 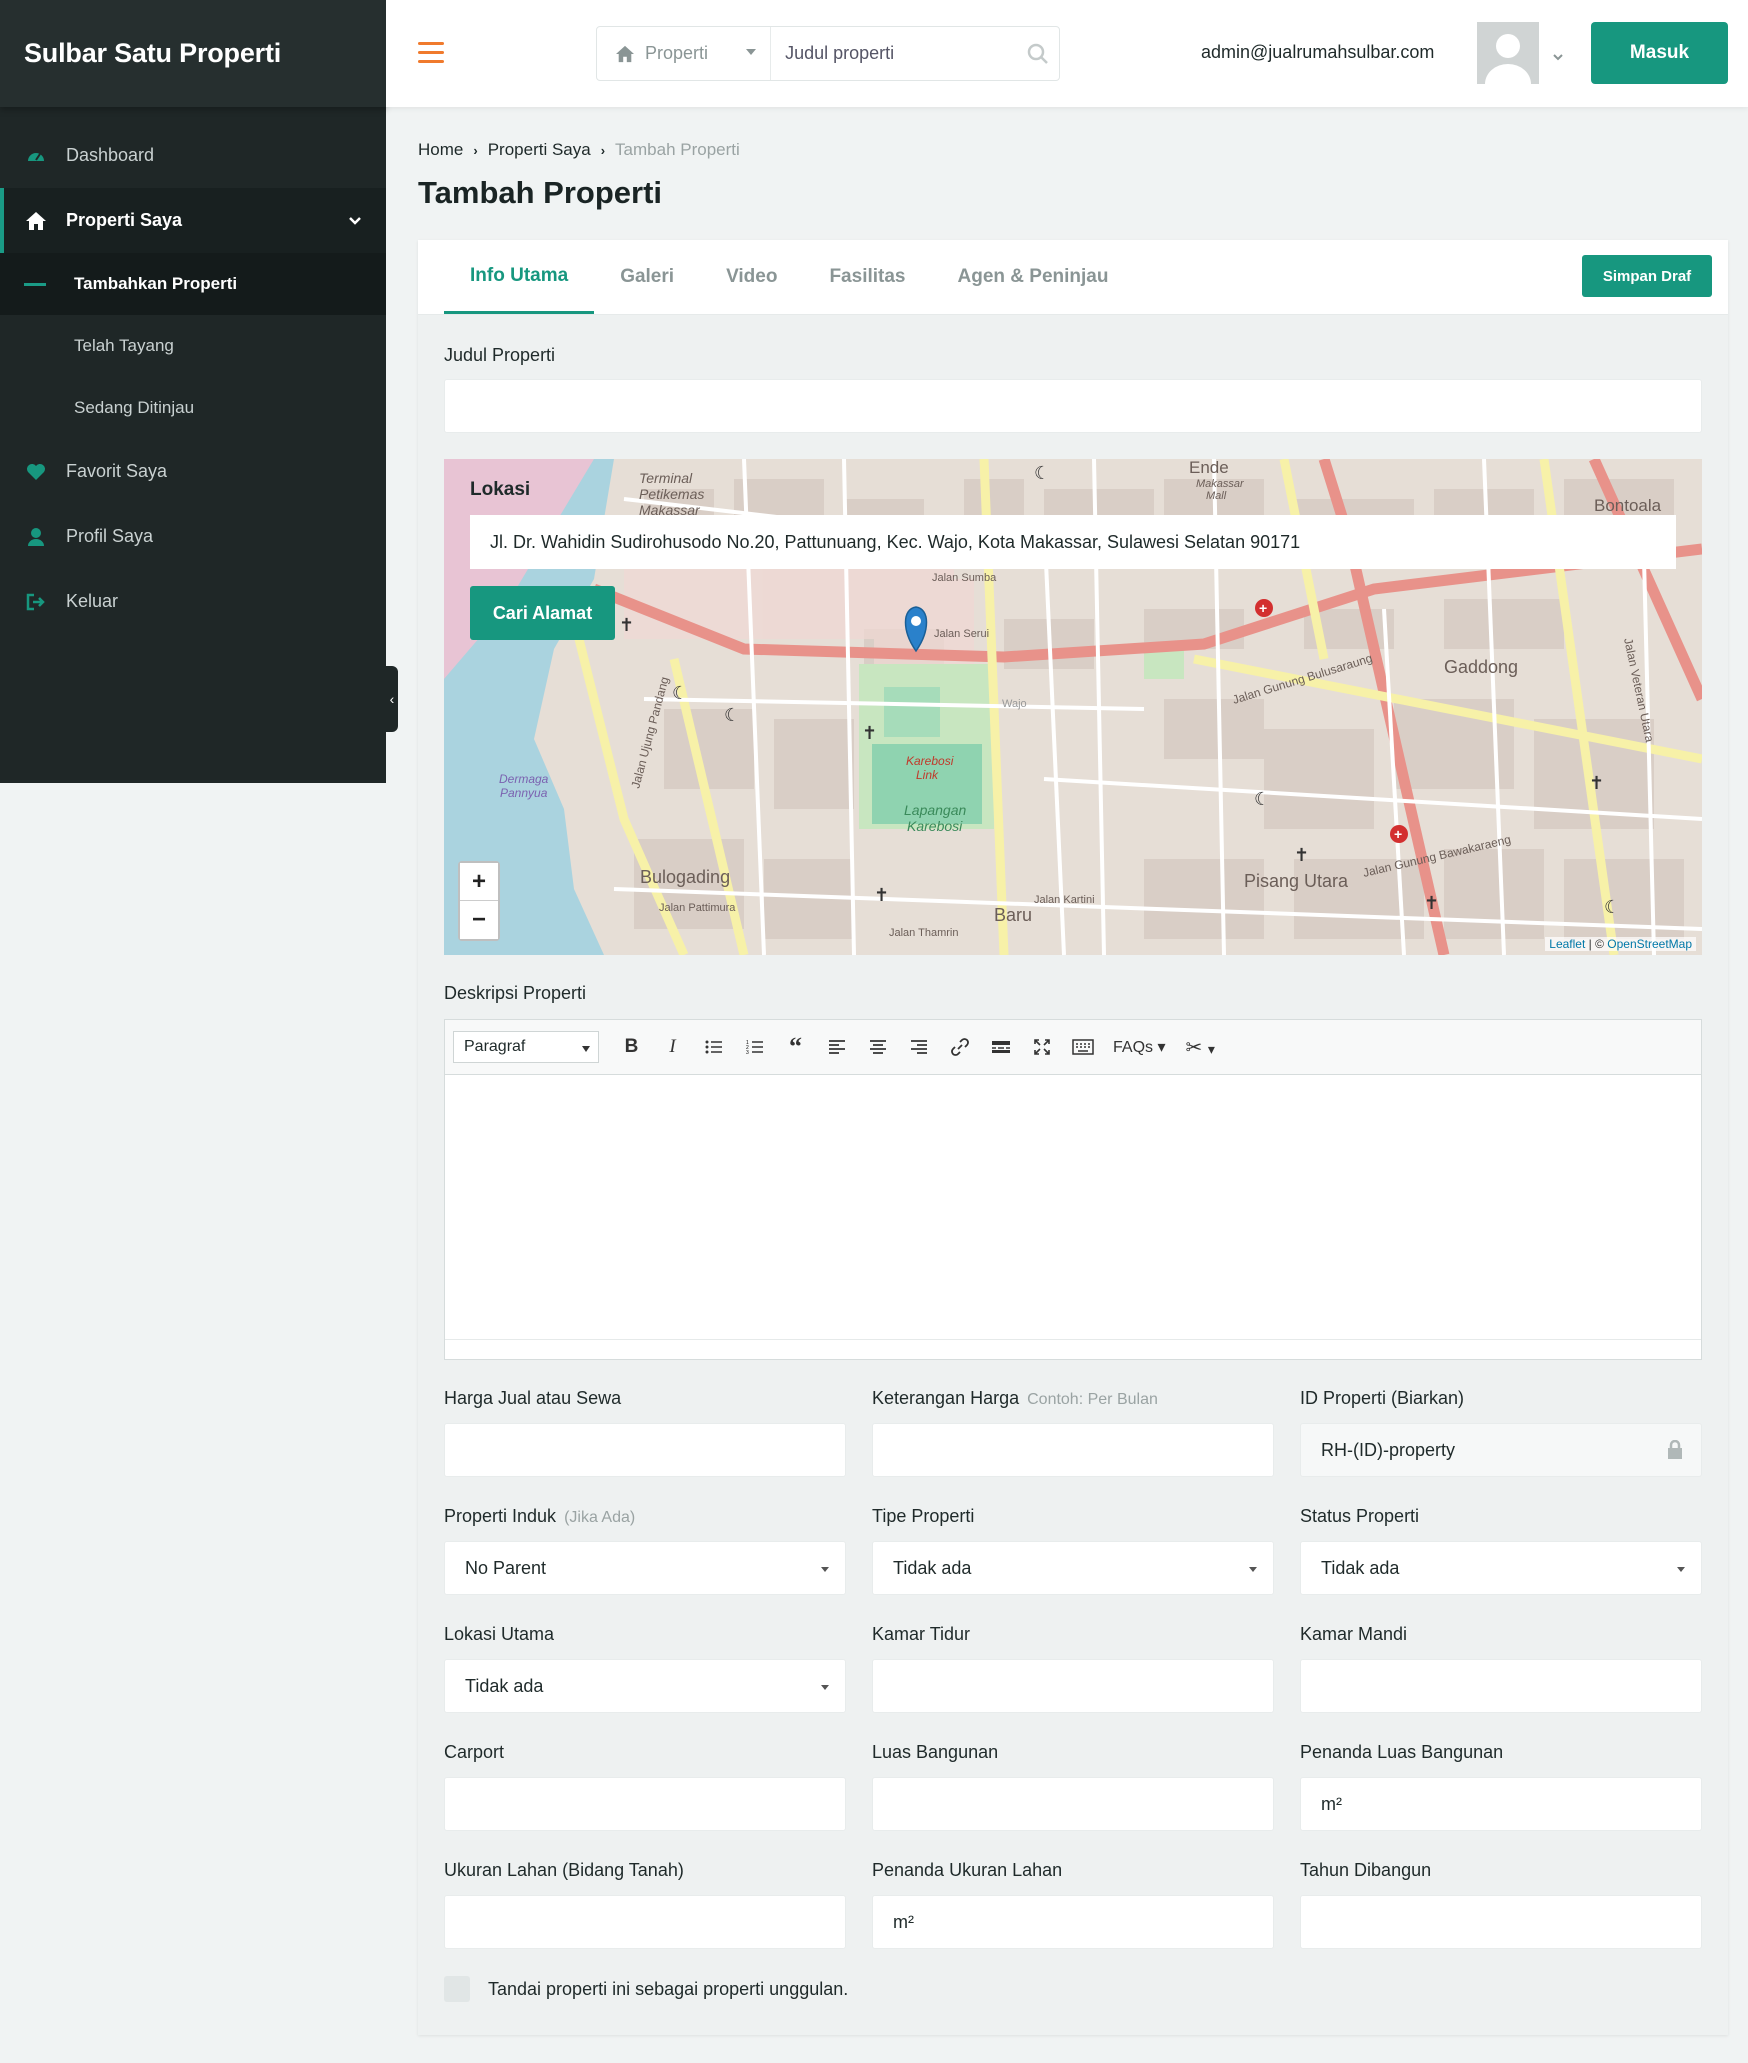 I want to click on search-type-value: Properti, so click(x=677, y=53).